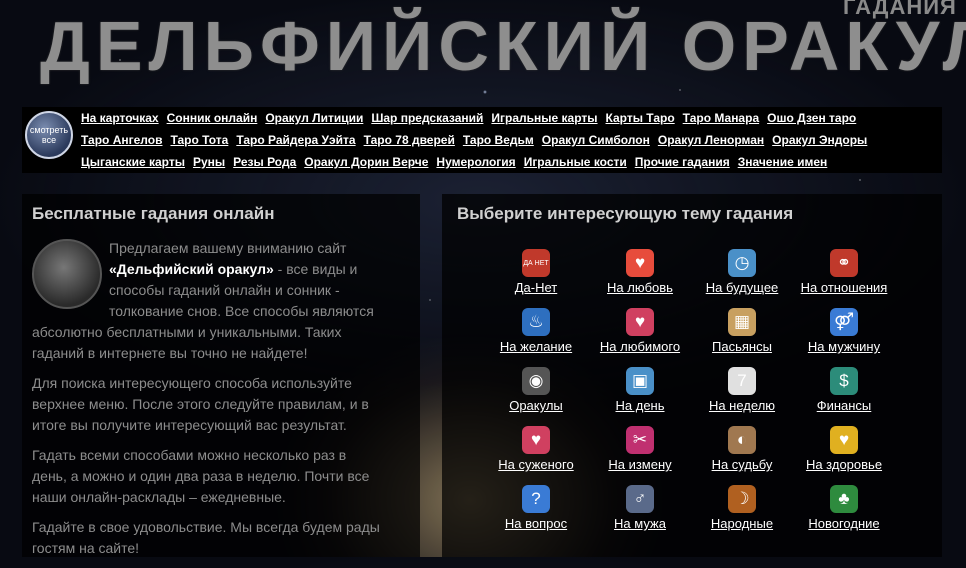 The width and height of the screenshot is (966, 568). I want to click on people-icon: ⚤, so click(844, 322).